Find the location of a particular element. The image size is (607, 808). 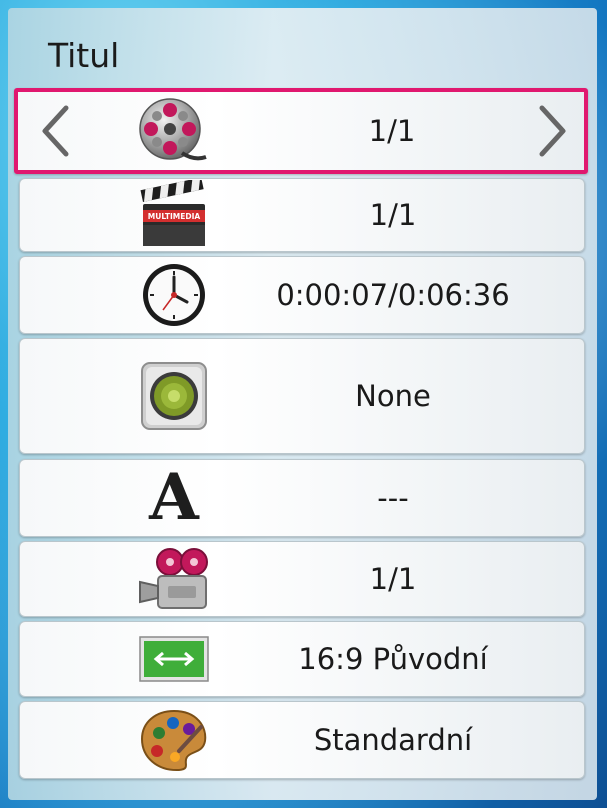

row-aspect-ratio: 16:9 Původní is located at coordinates (302, 659).